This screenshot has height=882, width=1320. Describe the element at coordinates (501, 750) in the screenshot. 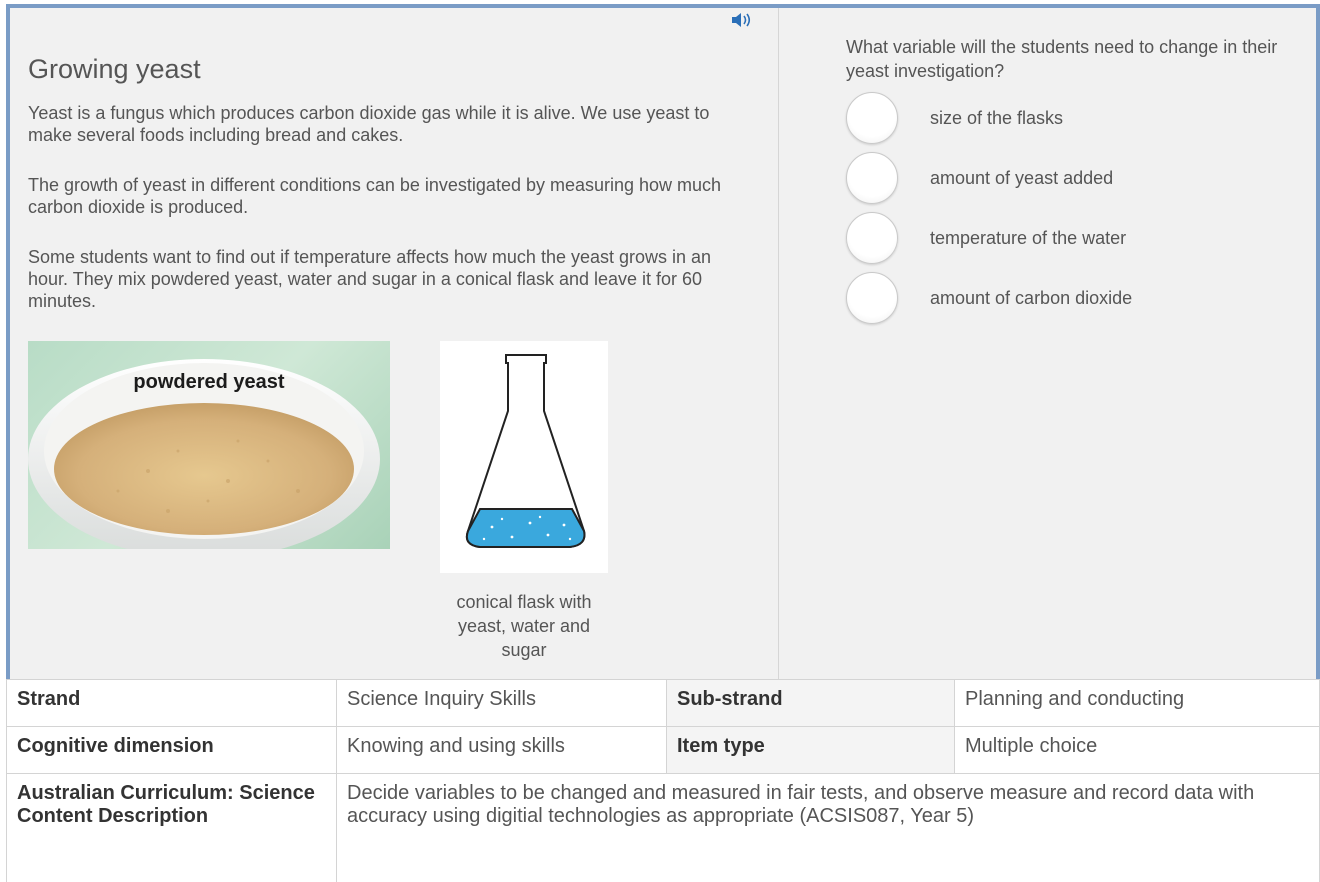

I see `cognitive-value: Knowing and using skills` at that location.